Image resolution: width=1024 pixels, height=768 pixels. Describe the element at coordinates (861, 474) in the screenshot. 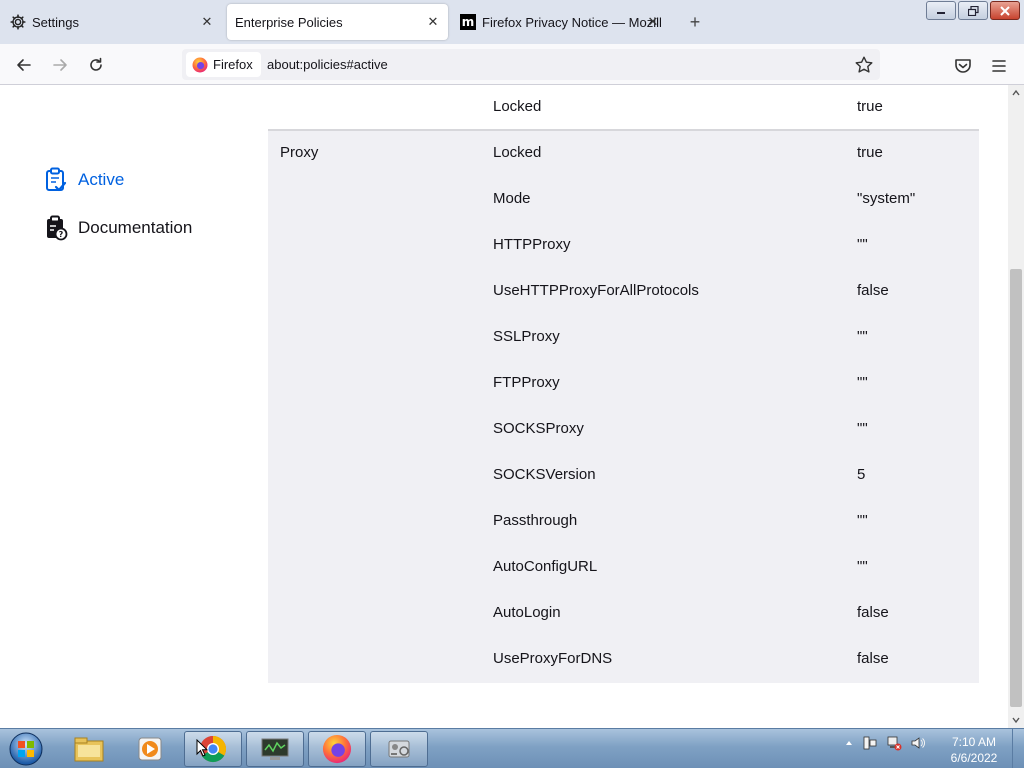

I see `policy-value: 5` at that location.